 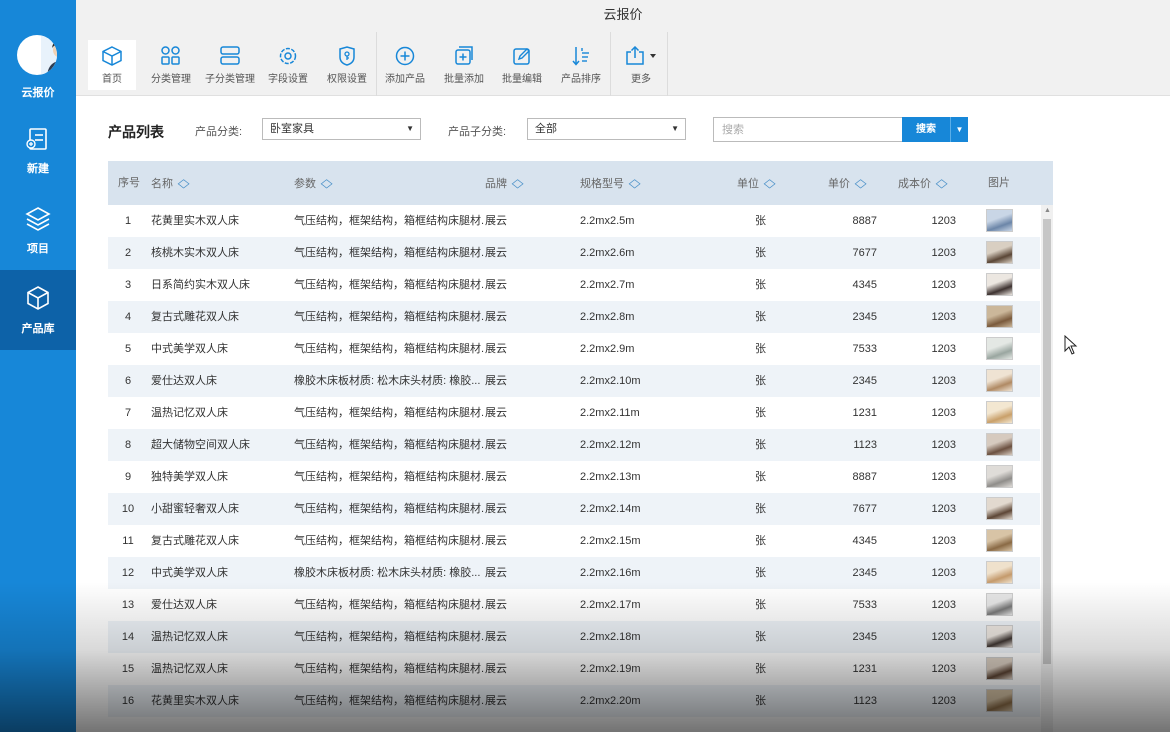 I want to click on toolbar-batch-edit-button: 批量编辑, so click(x=522, y=65).